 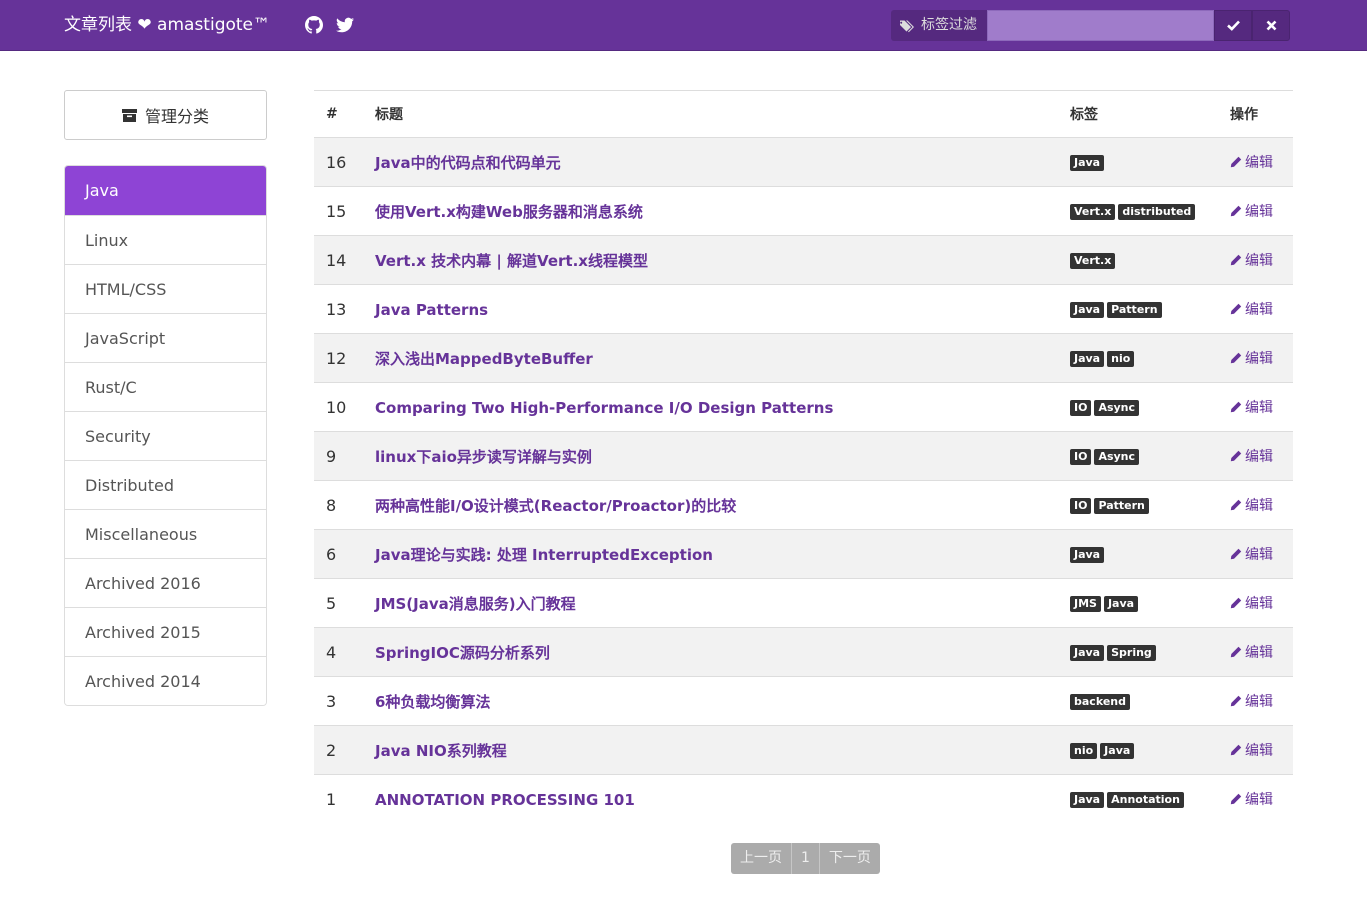 I want to click on category-item-security: Security, so click(x=165, y=435).